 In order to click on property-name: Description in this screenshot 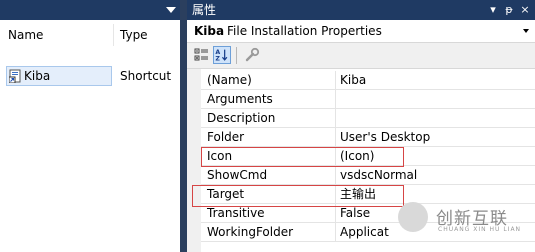, I will do `click(241, 118)`.